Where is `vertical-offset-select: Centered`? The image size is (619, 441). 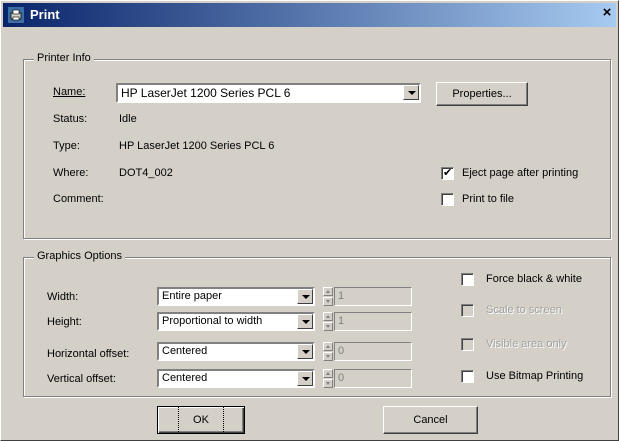
vertical-offset-select: Centered is located at coordinates (236, 378).